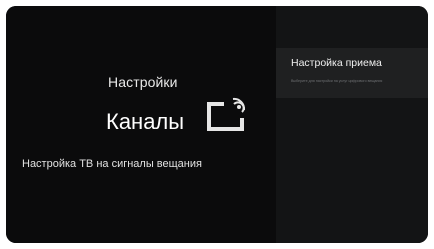  What do you see at coordinates (143, 82) in the screenshot?
I see `settings-category-label: Настройки` at bounding box center [143, 82].